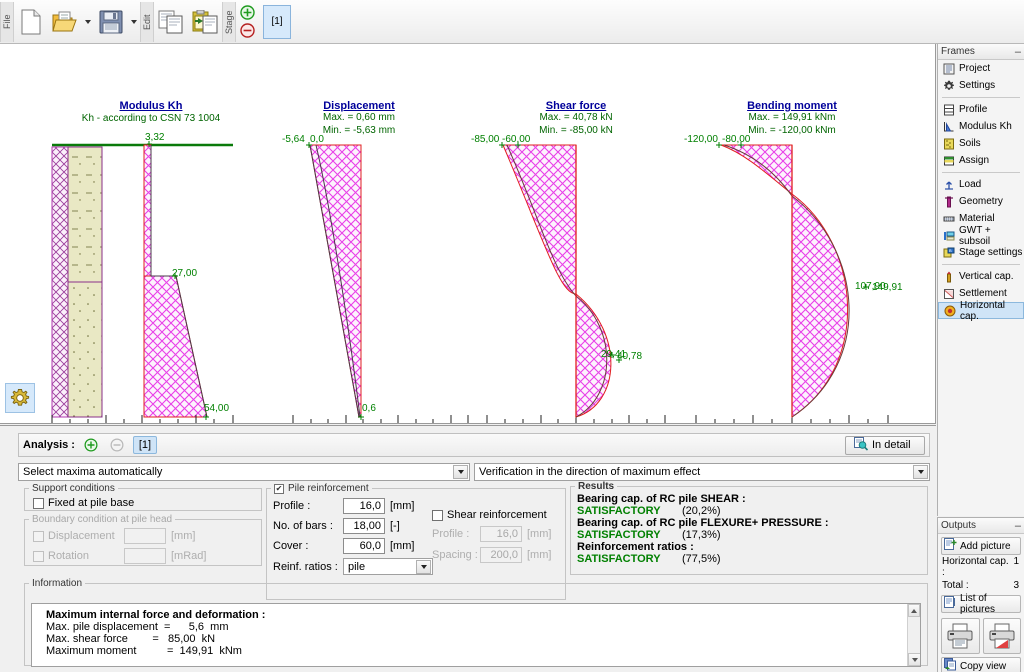 Image resolution: width=1024 pixels, height=672 pixels. Describe the element at coordinates (364, 506) in the screenshot. I see `profile-input: 16,0` at that location.